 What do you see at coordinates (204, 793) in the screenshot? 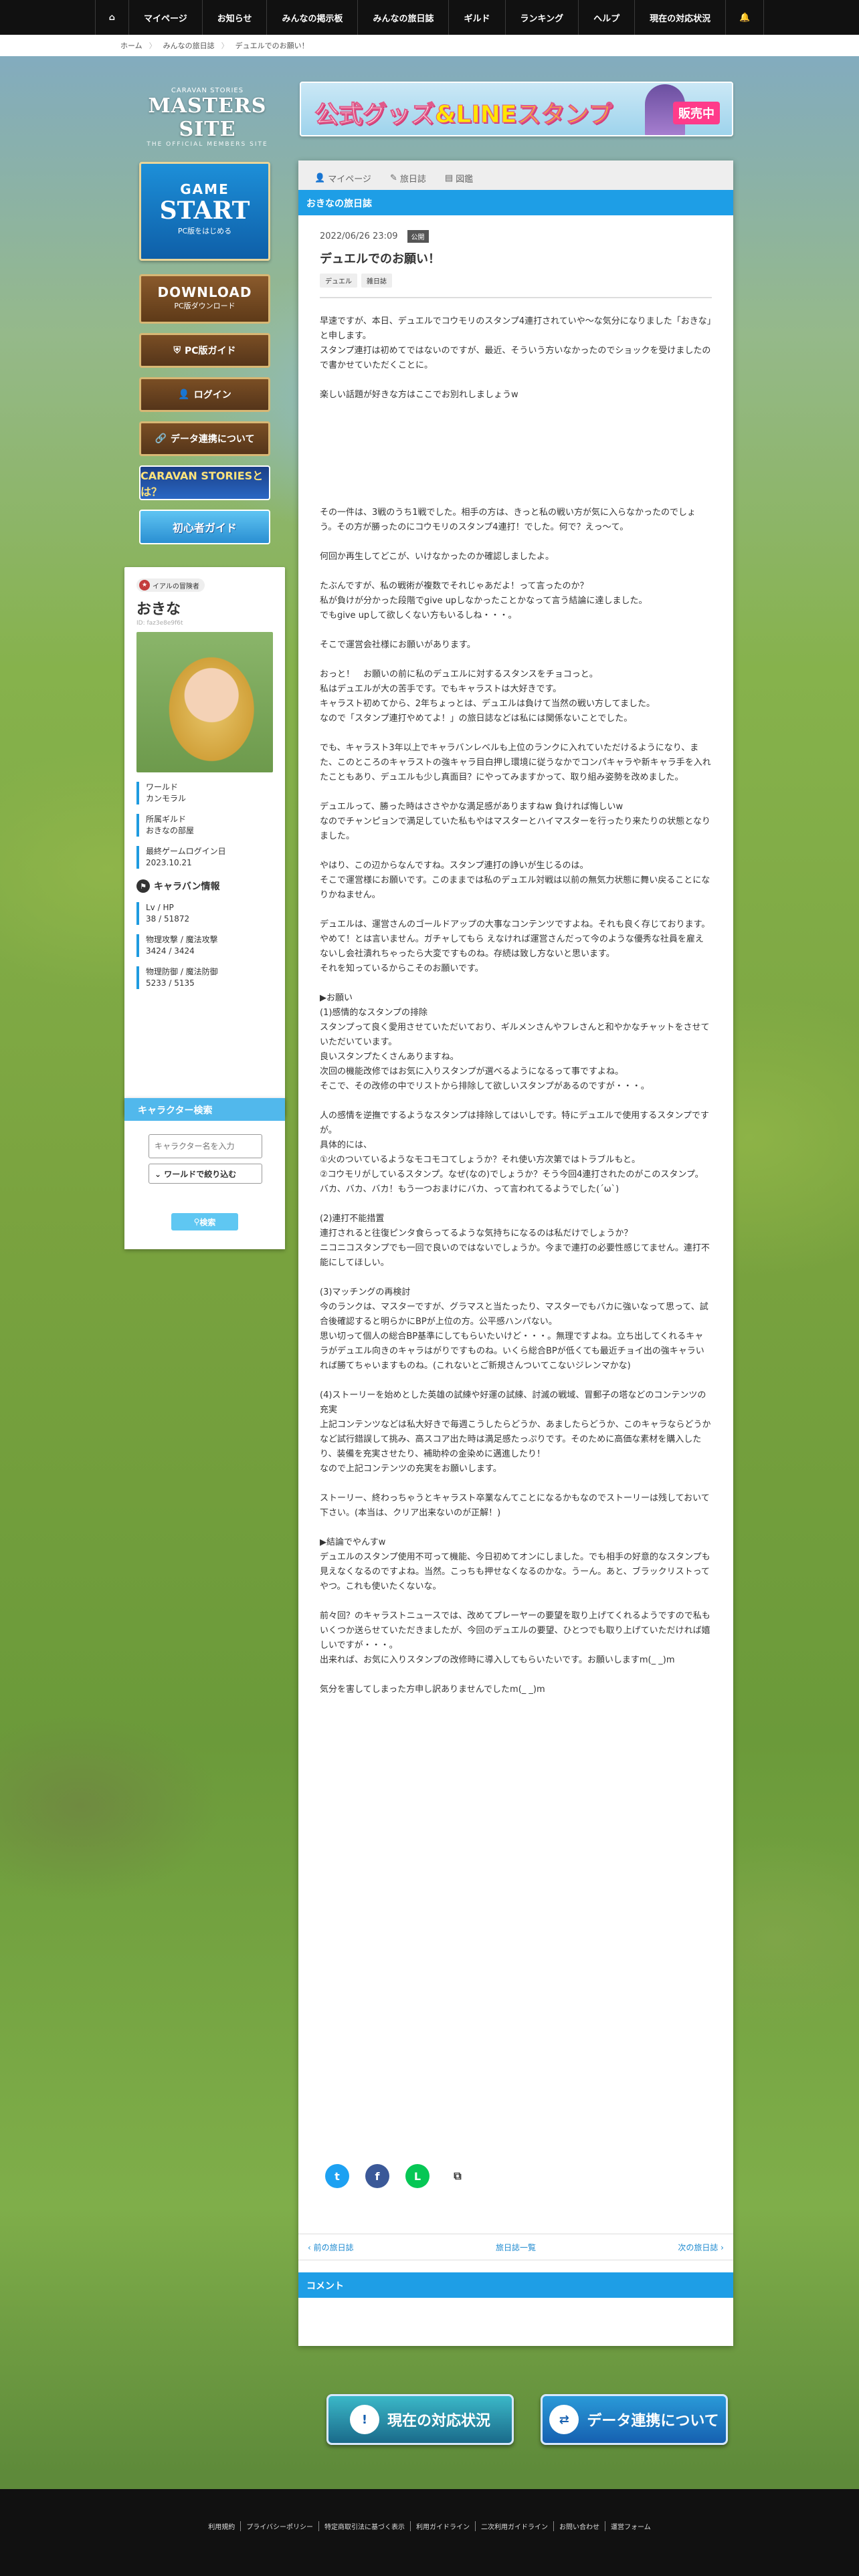
I see `world-field: ワールド カンモラル` at bounding box center [204, 793].